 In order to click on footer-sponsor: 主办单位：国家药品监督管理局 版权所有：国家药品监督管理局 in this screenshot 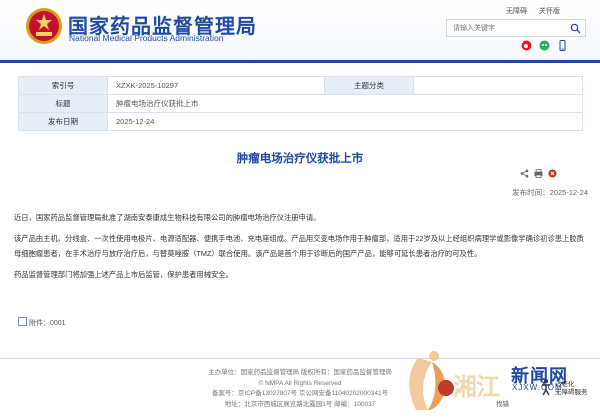, I will do `click(300, 372)`.